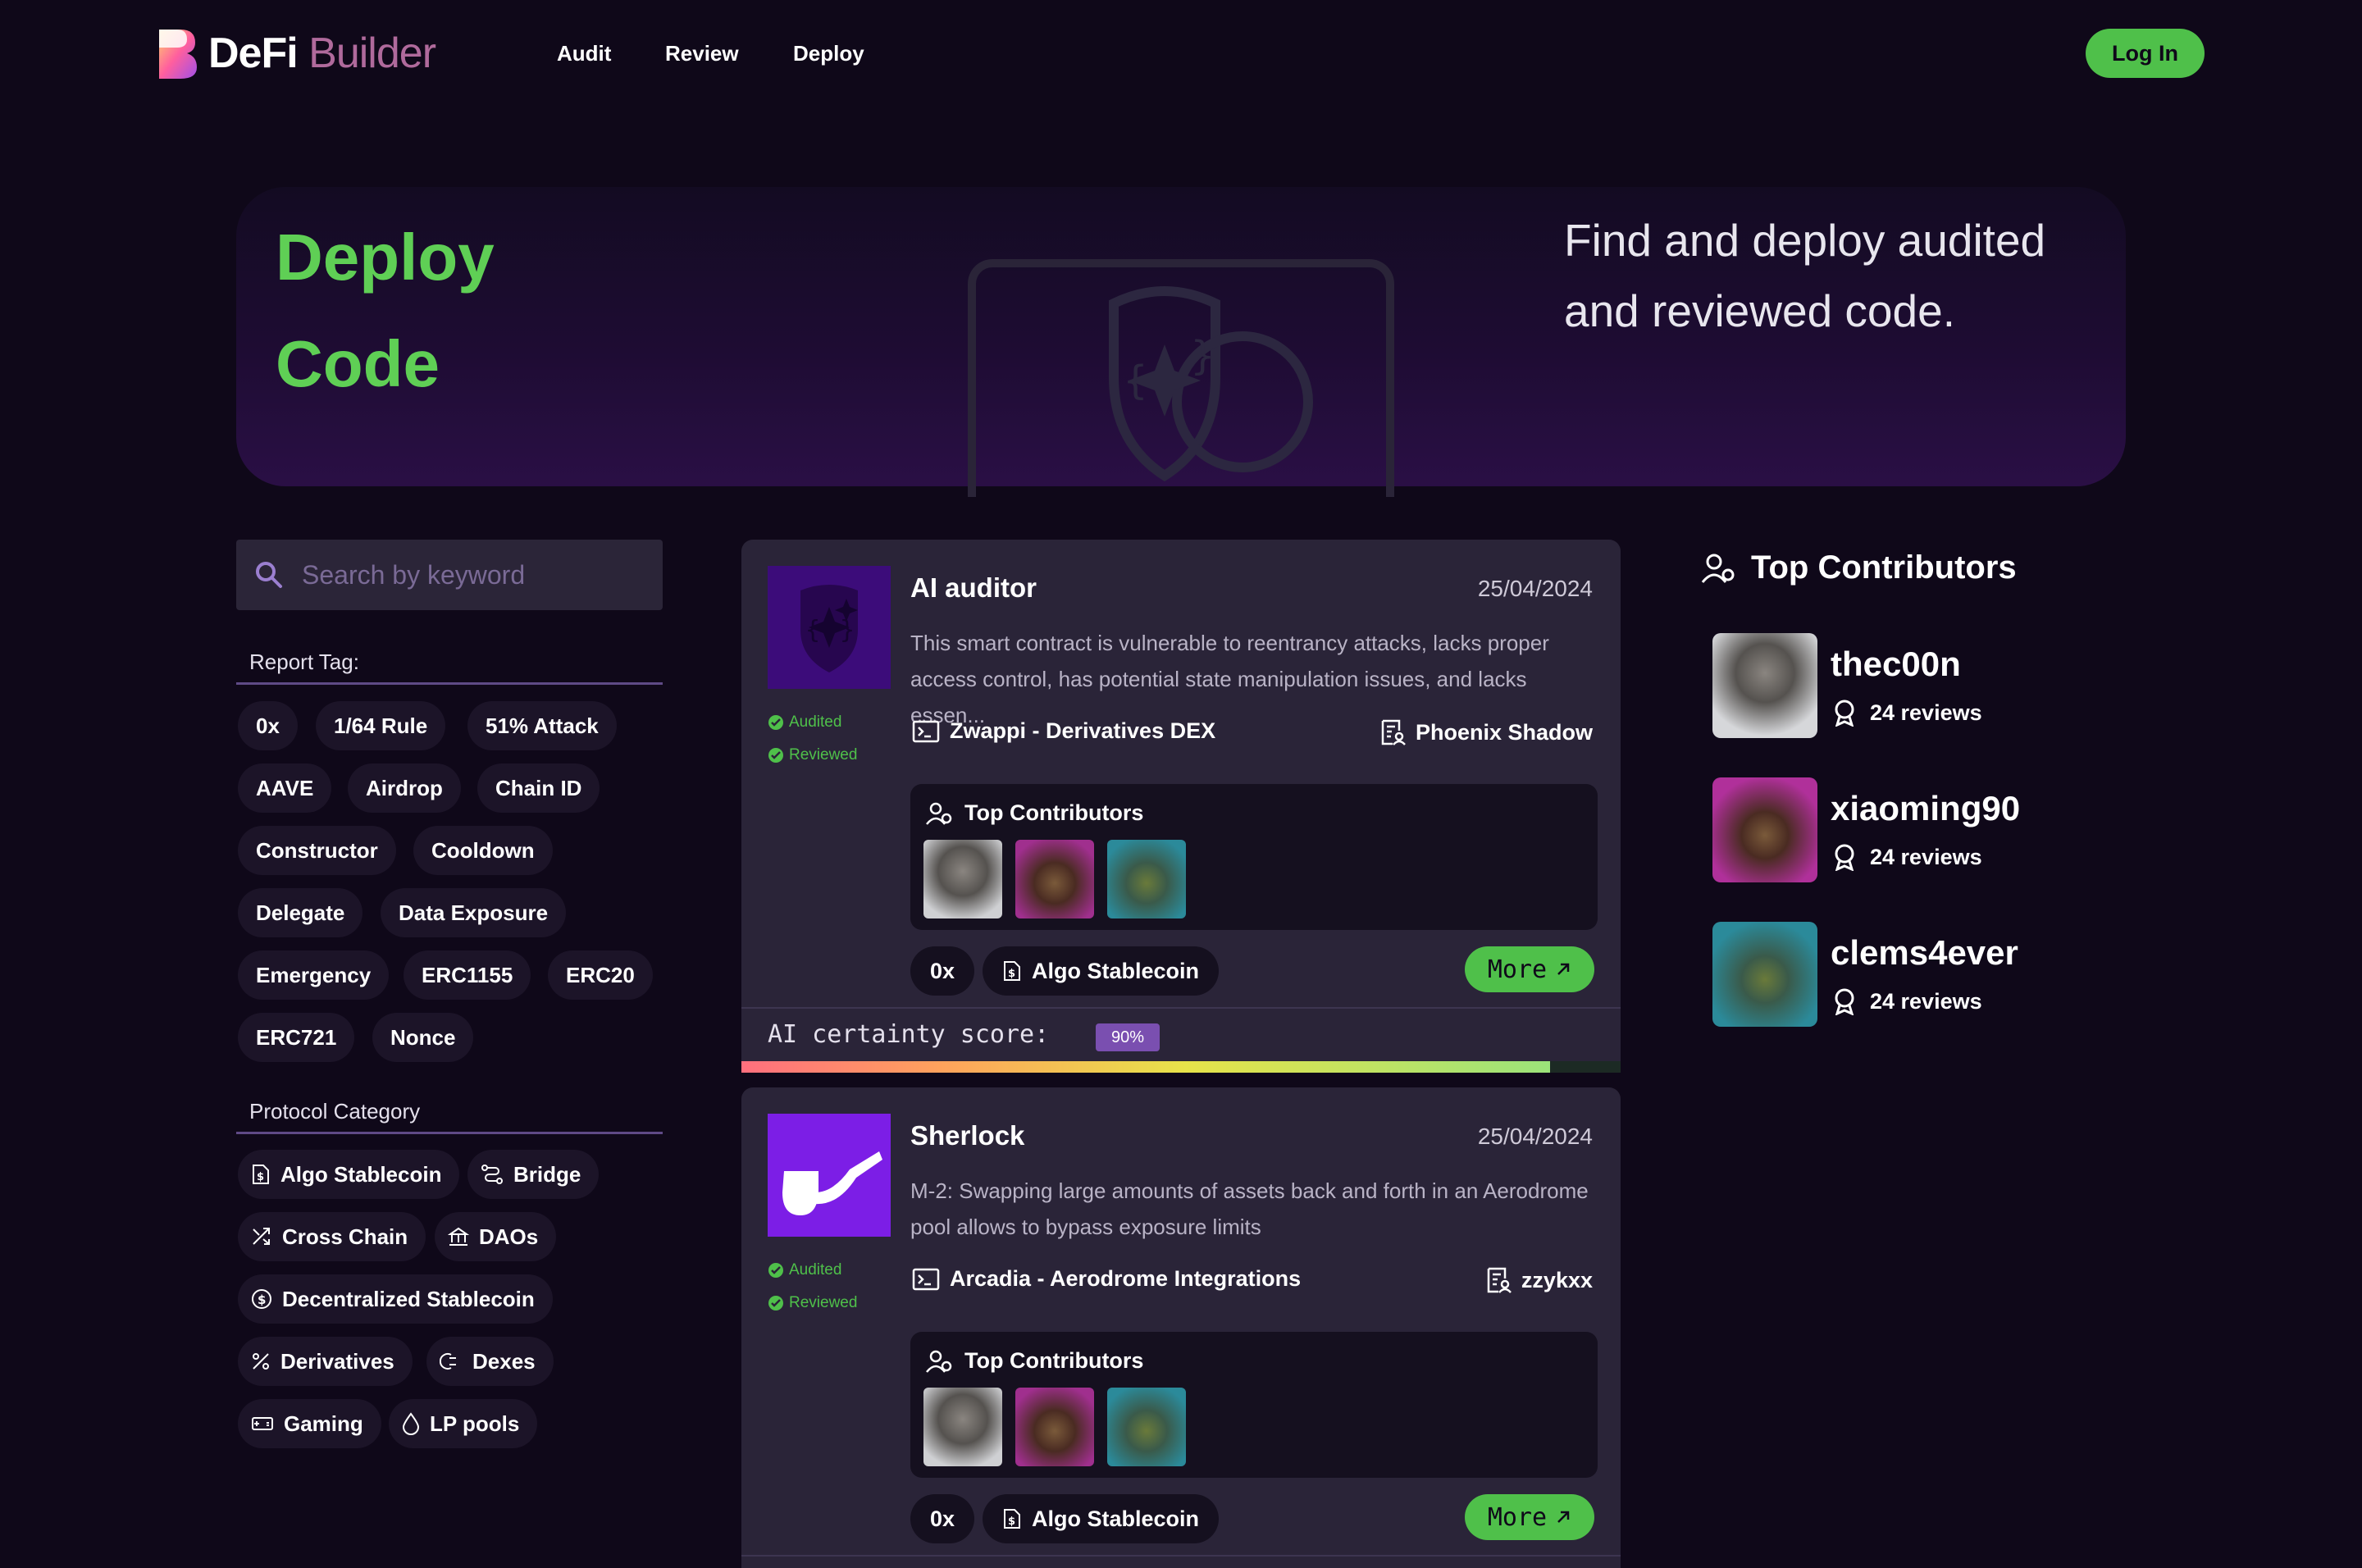 Image resolution: width=2362 pixels, height=1568 pixels. Describe the element at coordinates (1063, 731) in the screenshot. I see `project-link: Zwappi - Derivatives DEX` at that location.